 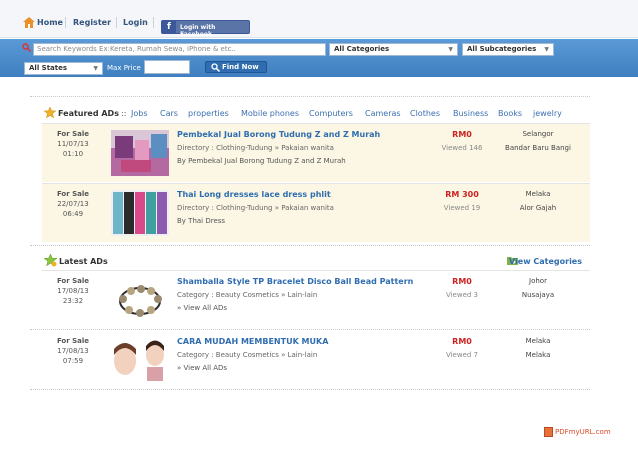 What do you see at coordinates (462, 194) in the screenshot?
I see `ad-price: RM 300` at bounding box center [462, 194].